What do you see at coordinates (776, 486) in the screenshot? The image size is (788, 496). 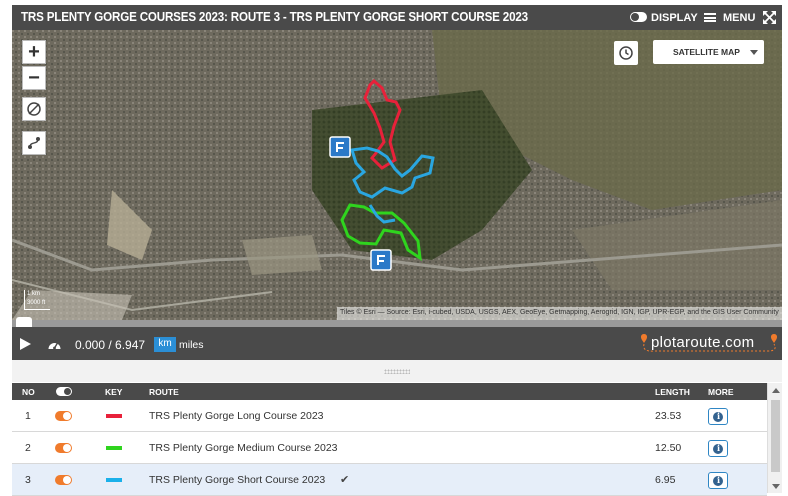 I see `scroll-down-icon` at bounding box center [776, 486].